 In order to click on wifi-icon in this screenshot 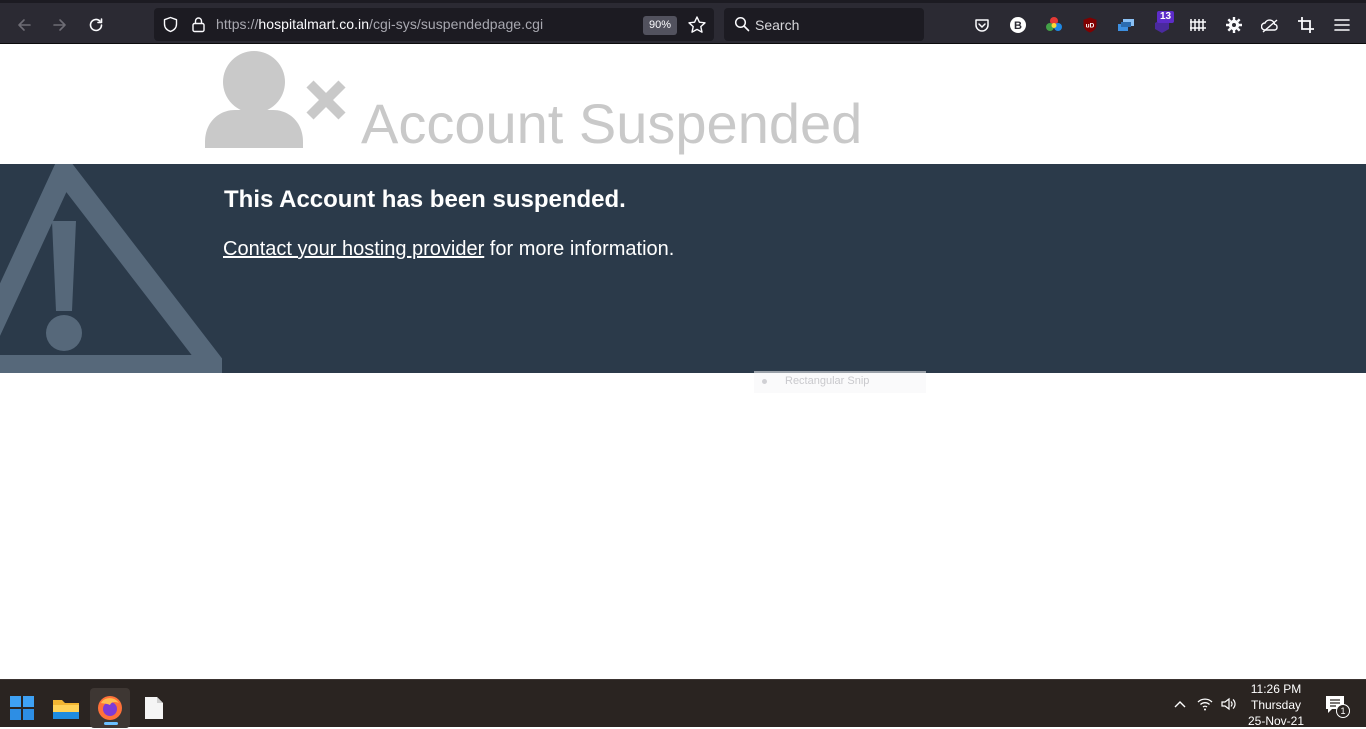, I will do `click(1205, 704)`.